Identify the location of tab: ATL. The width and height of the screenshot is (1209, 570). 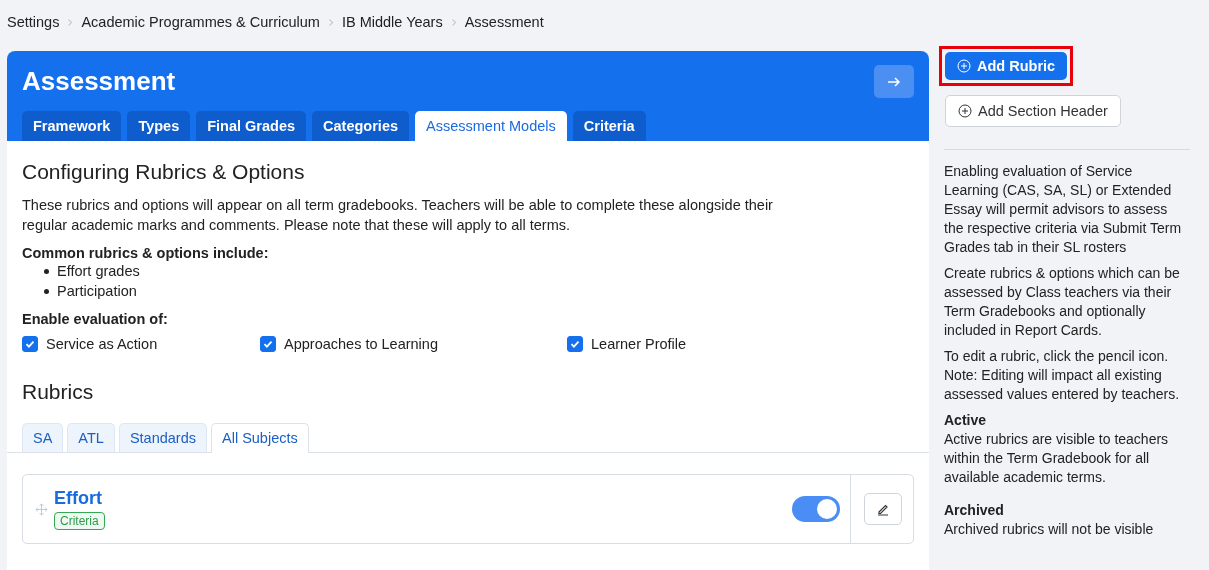
(91, 437).